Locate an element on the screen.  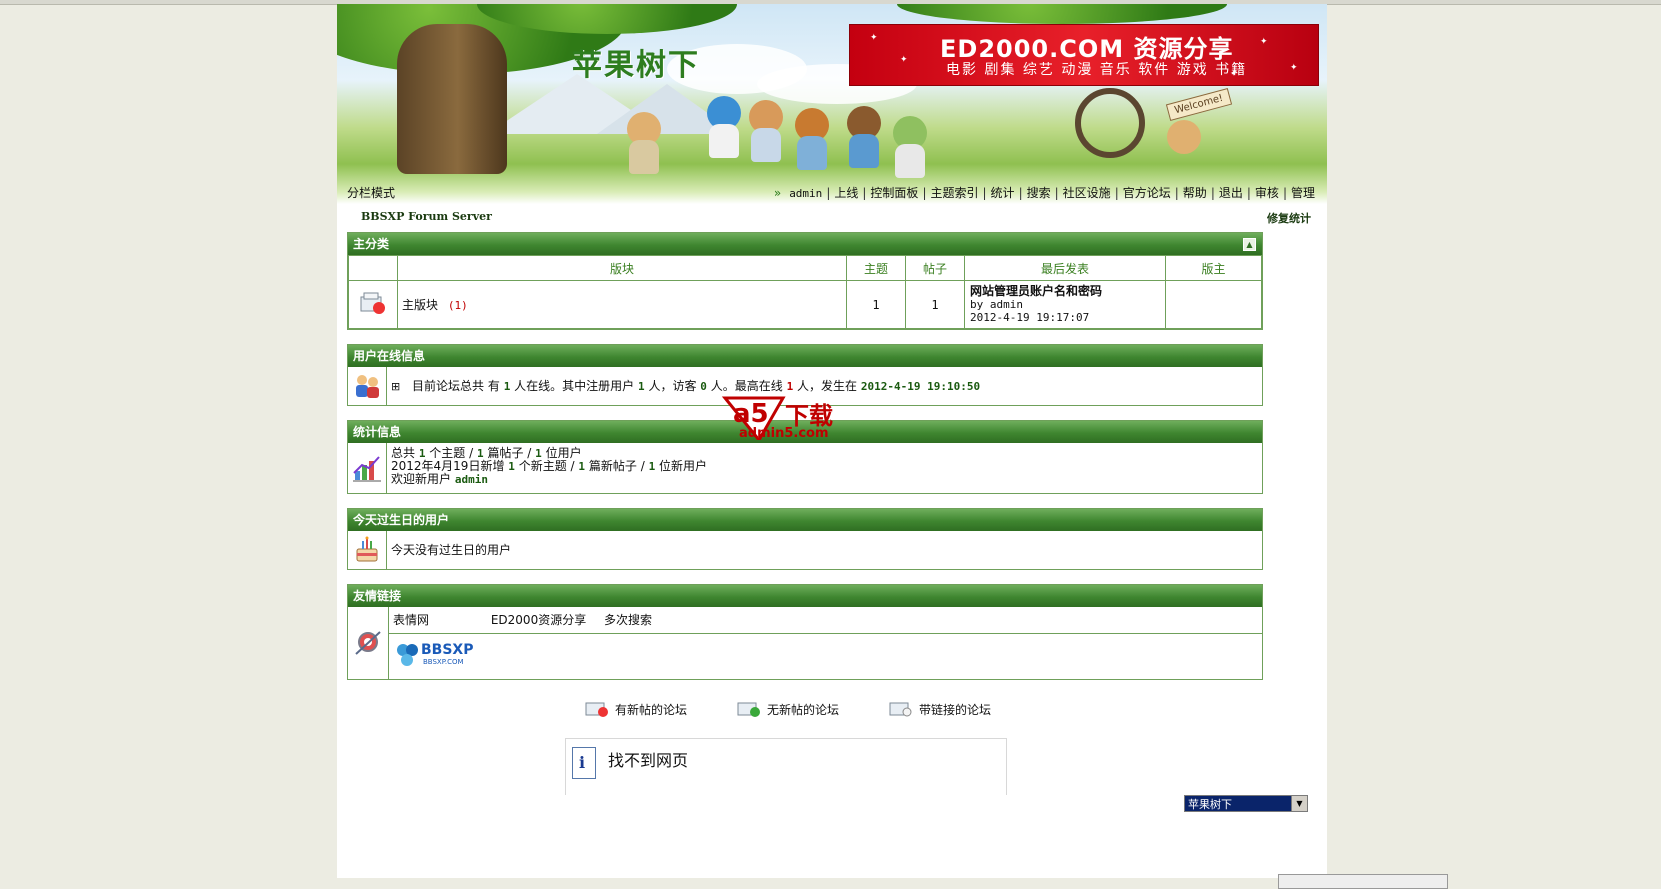
online-peak-time: 2012-4-19 19:10:50 is located at coordinates (920, 386).